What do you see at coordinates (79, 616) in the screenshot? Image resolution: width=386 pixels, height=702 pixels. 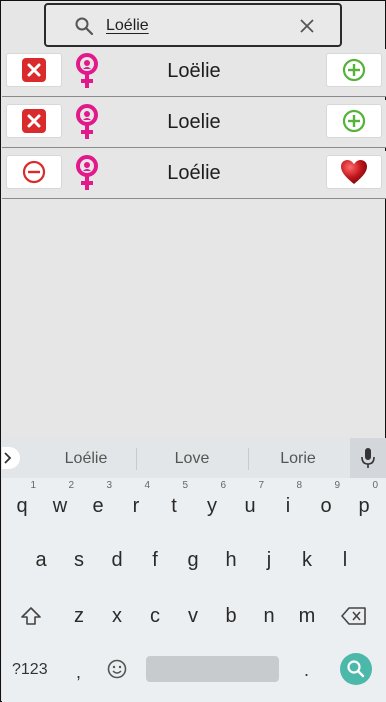 I see `key-z: z` at bounding box center [79, 616].